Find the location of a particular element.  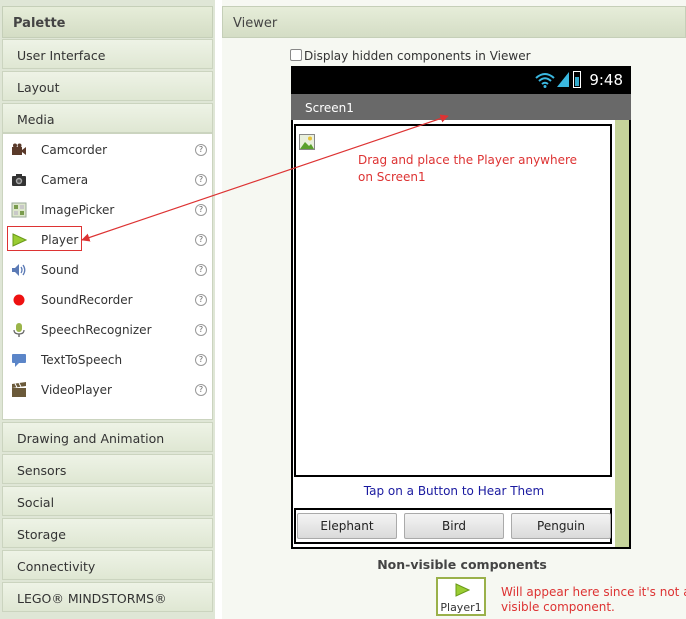

category-media: Media is located at coordinates (107, 118).